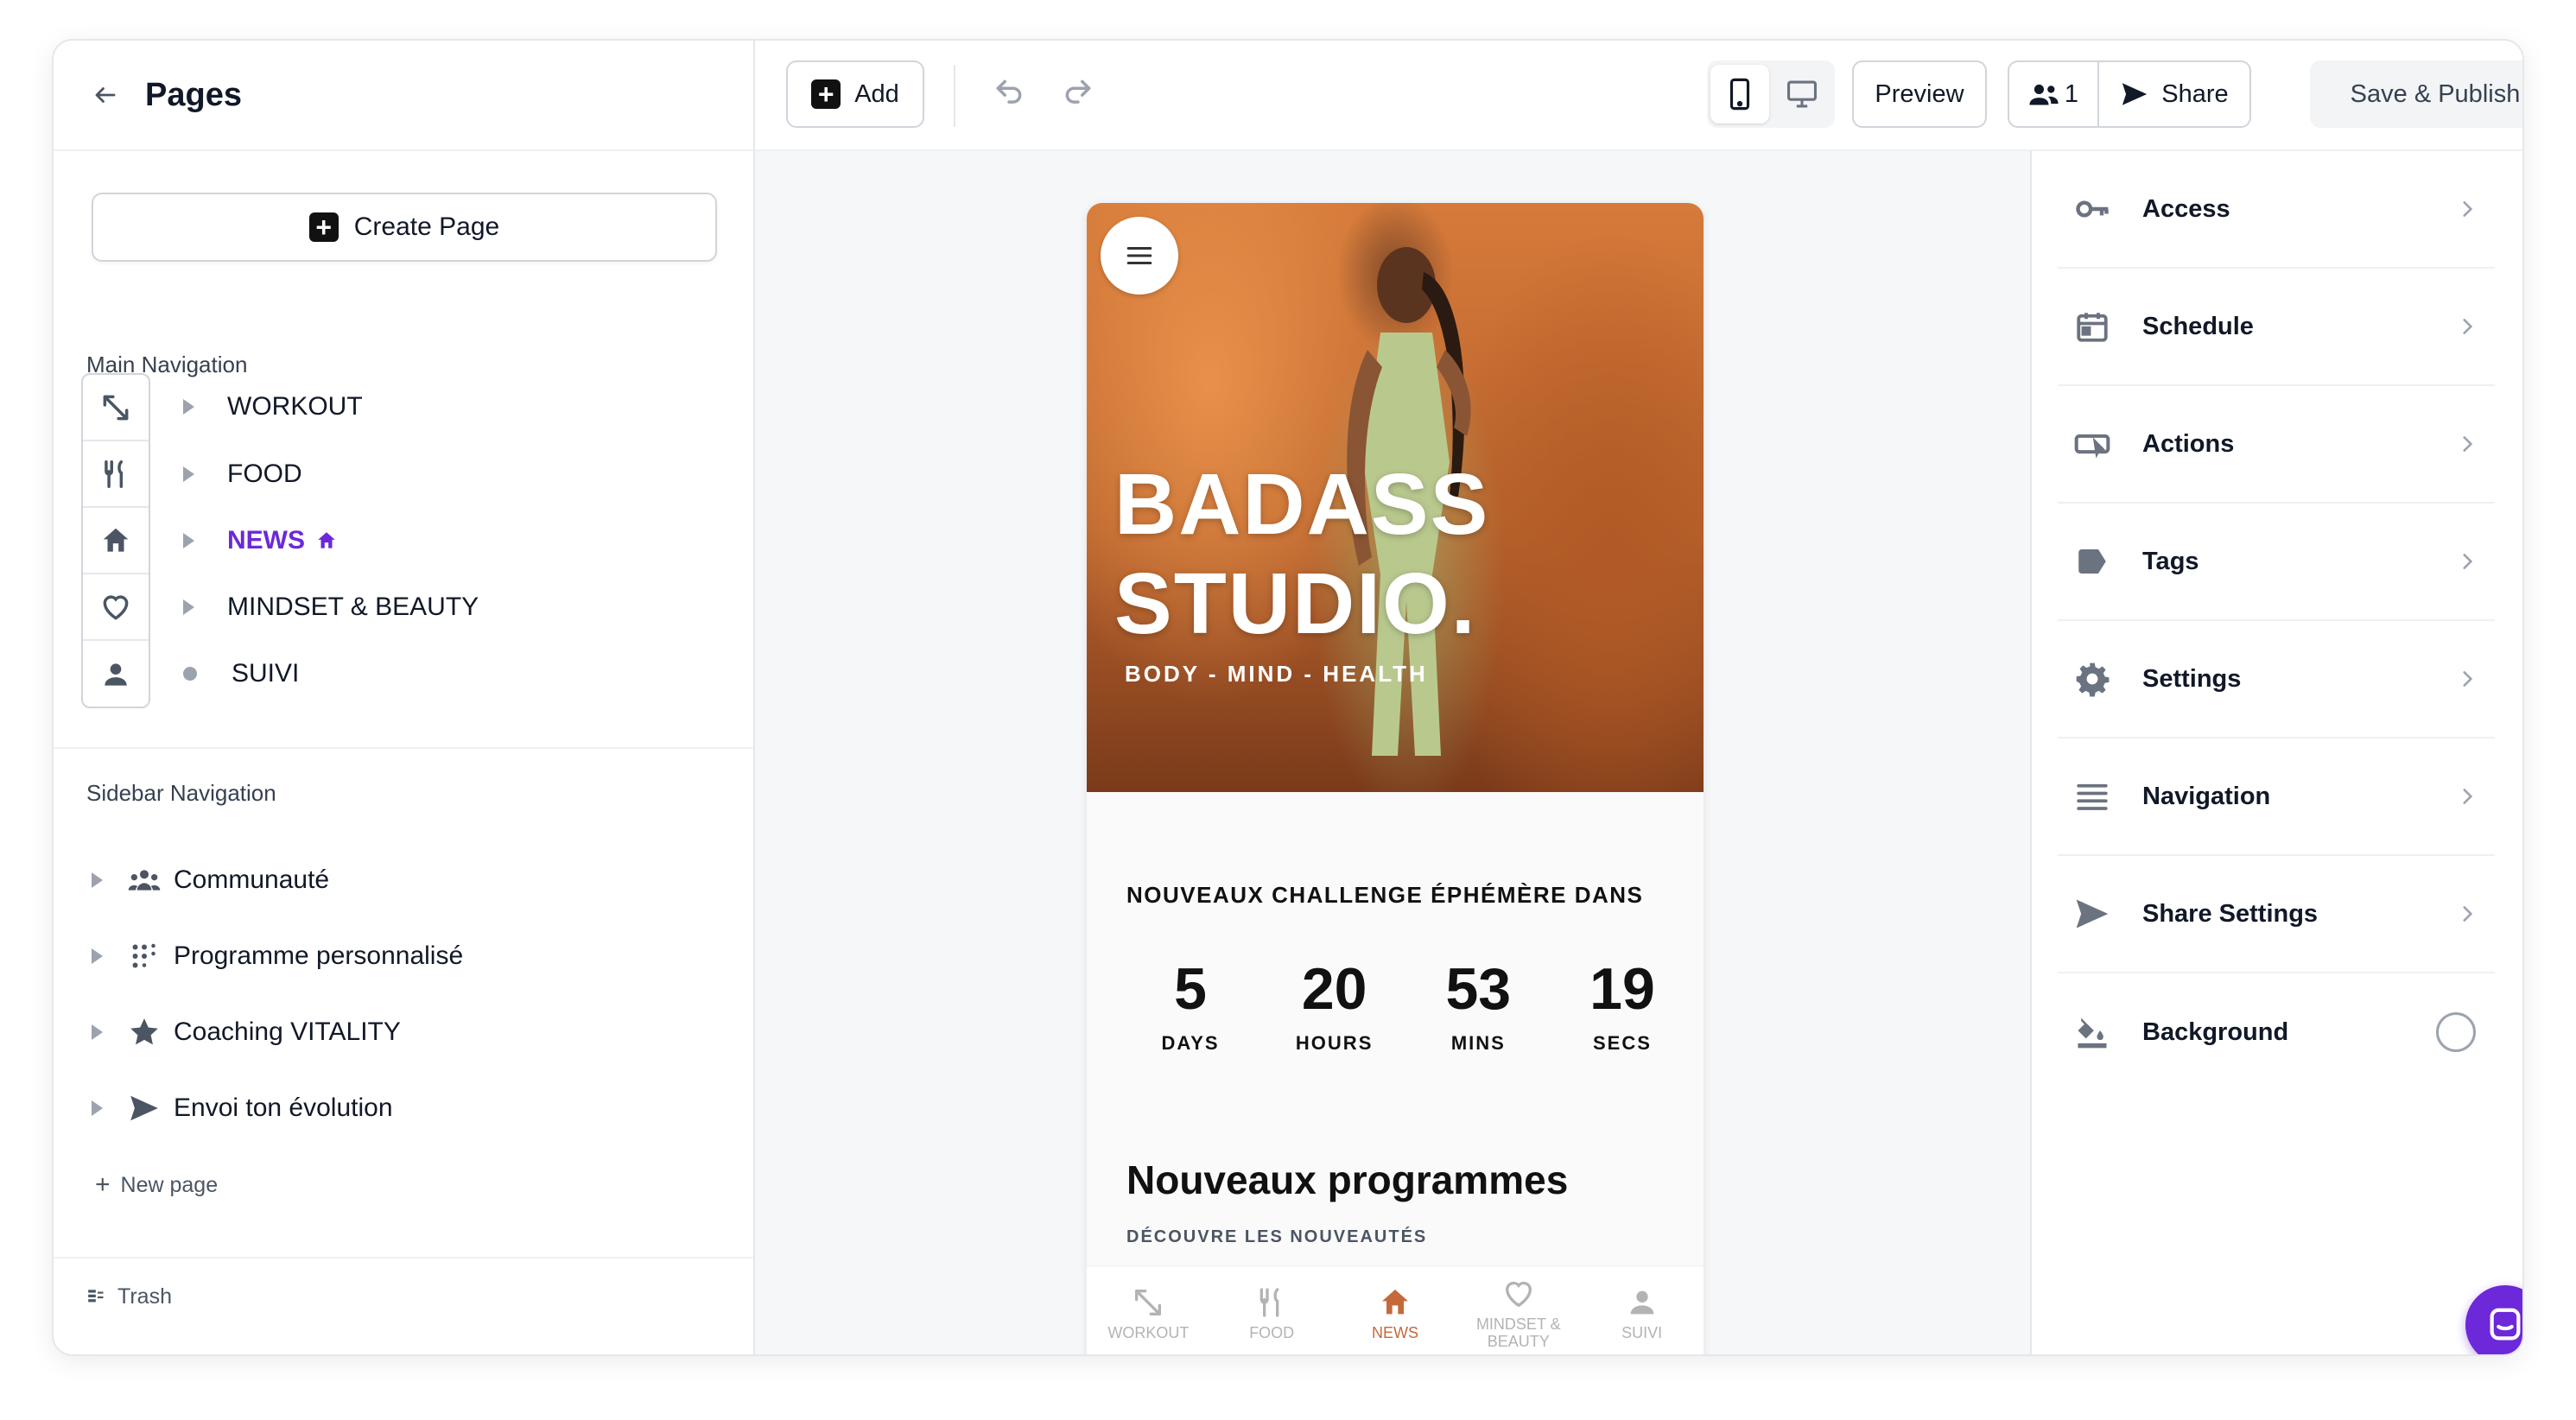 This screenshot has height=1420, width=2576. I want to click on settings-row-background: Background, so click(2276, 1032).